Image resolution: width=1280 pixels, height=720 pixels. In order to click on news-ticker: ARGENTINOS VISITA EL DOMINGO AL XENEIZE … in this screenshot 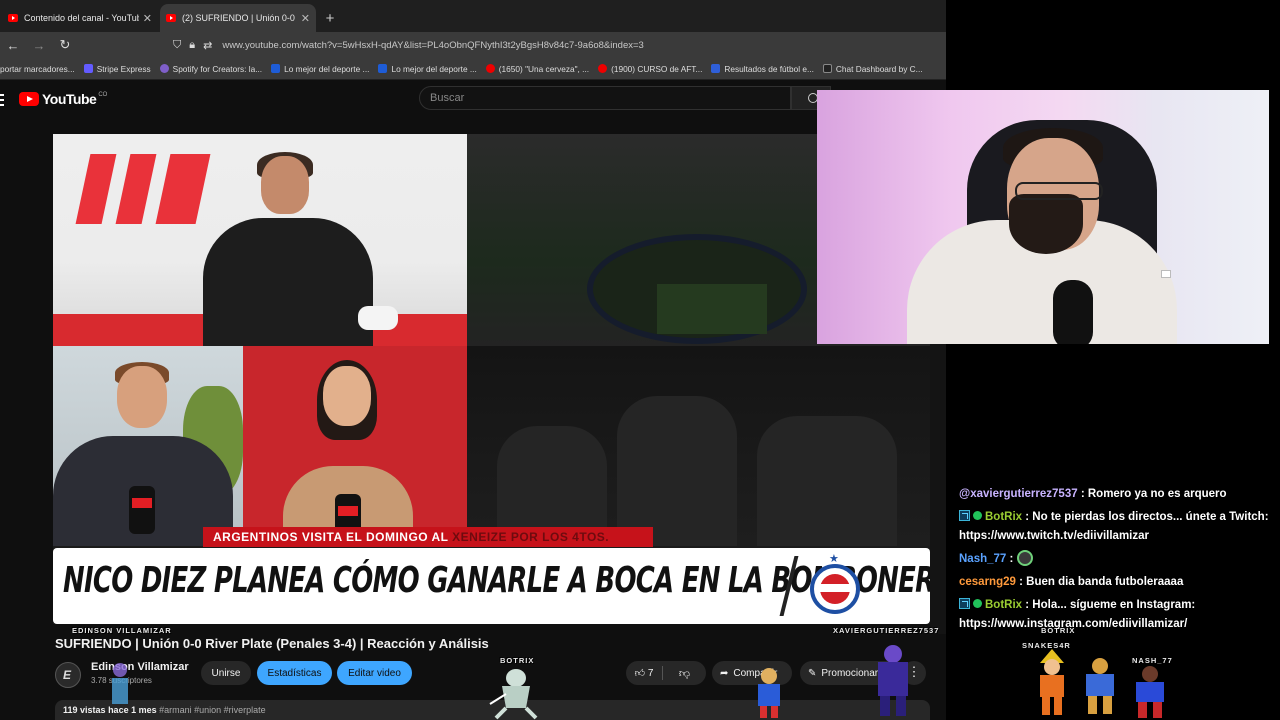, I will do `click(428, 537)`.